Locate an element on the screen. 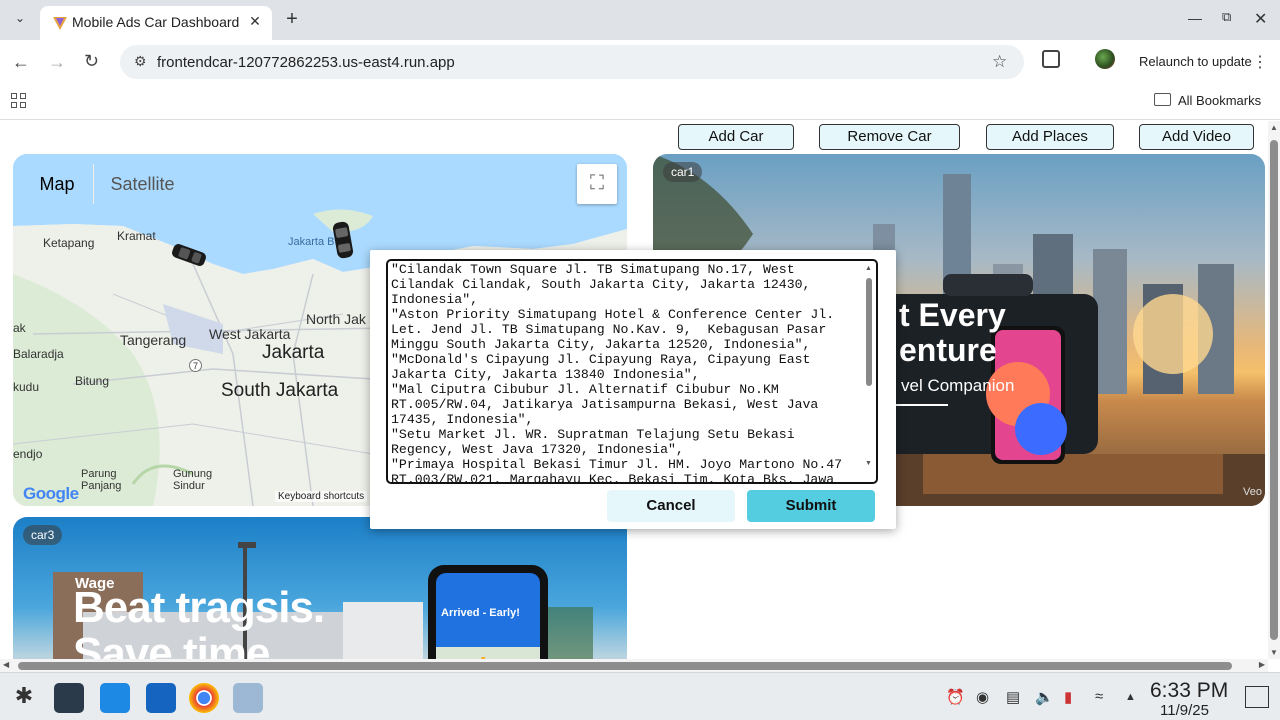 The image size is (1280, 720). tab-title: Mobile Ads Car Dashboard is located at coordinates (156, 22).